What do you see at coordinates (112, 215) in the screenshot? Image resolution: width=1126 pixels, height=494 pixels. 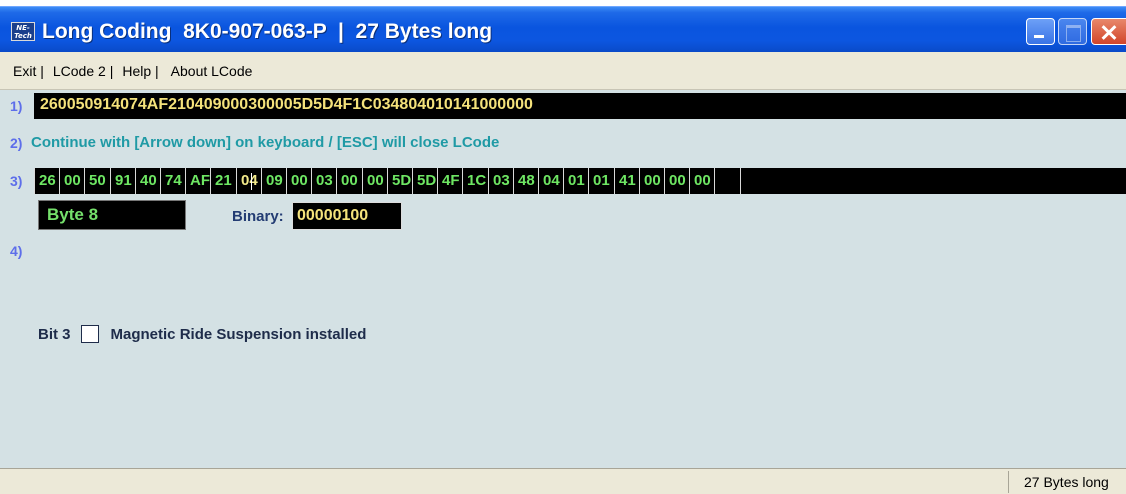 I see `selected-byte-box: Byte 8` at bounding box center [112, 215].